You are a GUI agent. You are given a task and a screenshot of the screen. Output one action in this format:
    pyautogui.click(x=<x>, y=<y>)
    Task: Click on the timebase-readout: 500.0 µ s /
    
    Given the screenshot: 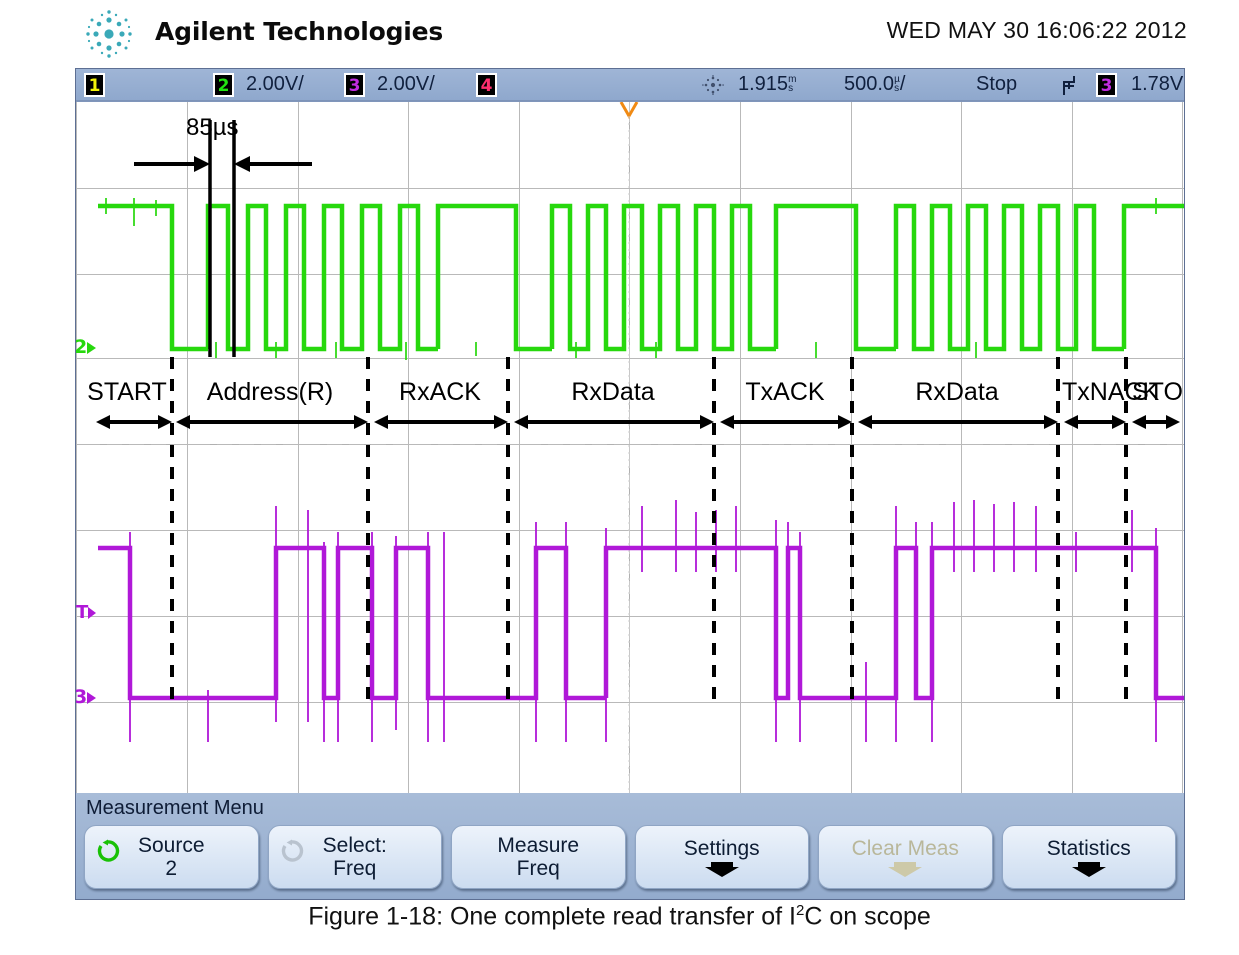 What is the action you would take?
    pyautogui.click(x=874, y=84)
    